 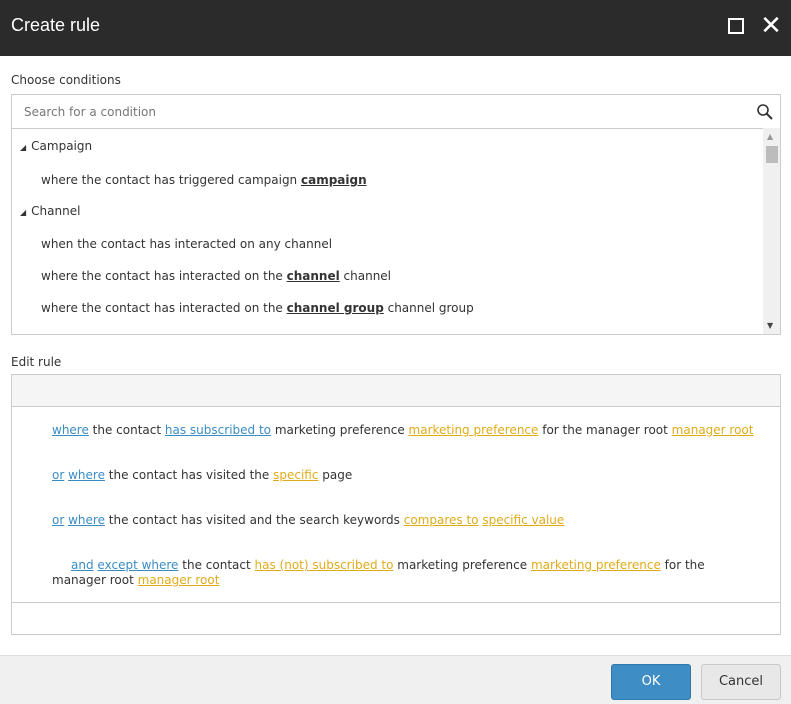 What do you see at coordinates (396, 618) in the screenshot?
I see `rule-editor-footer` at bounding box center [396, 618].